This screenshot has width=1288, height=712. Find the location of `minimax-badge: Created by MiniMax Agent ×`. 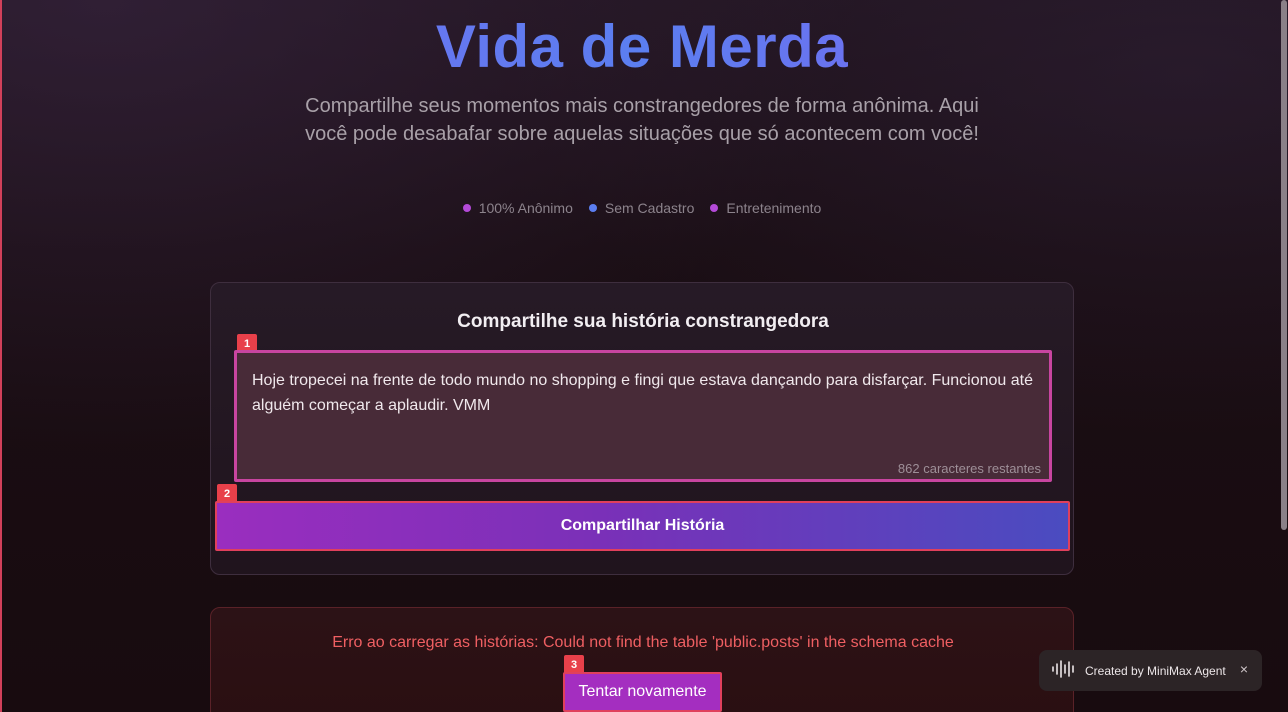

minimax-badge: Created by MiniMax Agent × is located at coordinates (1150, 670).